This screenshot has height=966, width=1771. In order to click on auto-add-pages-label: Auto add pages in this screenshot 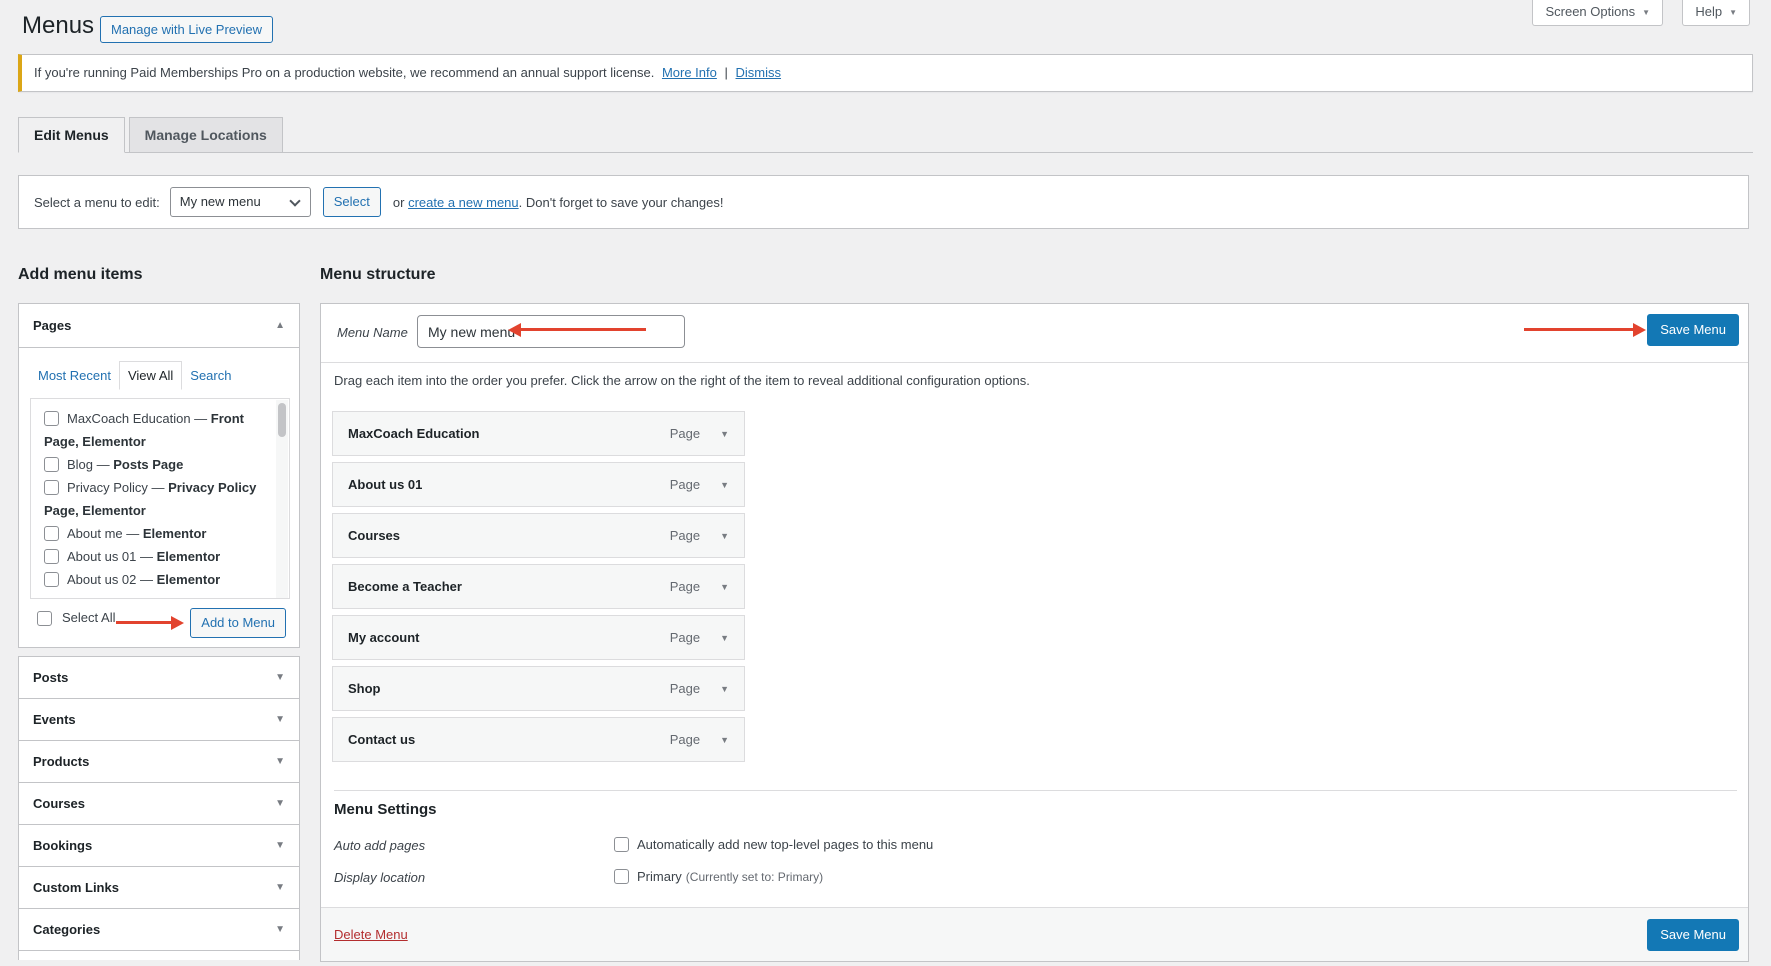, I will do `click(380, 845)`.